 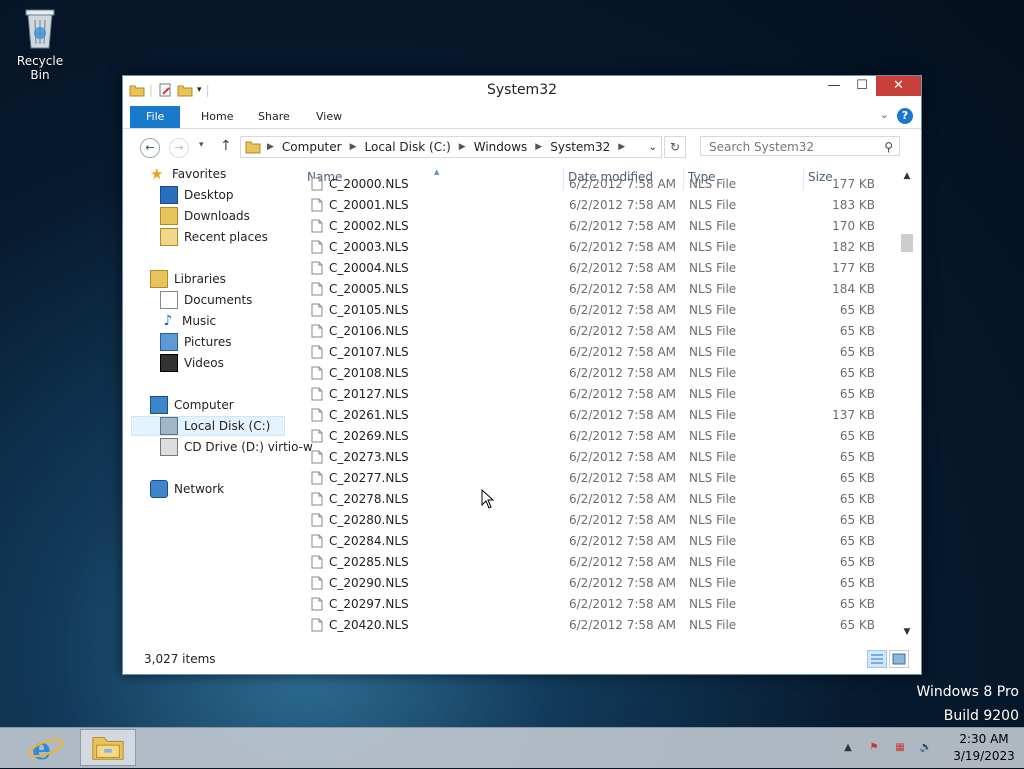 What do you see at coordinates (226, 146) in the screenshot?
I see `up-button: ↑` at bounding box center [226, 146].